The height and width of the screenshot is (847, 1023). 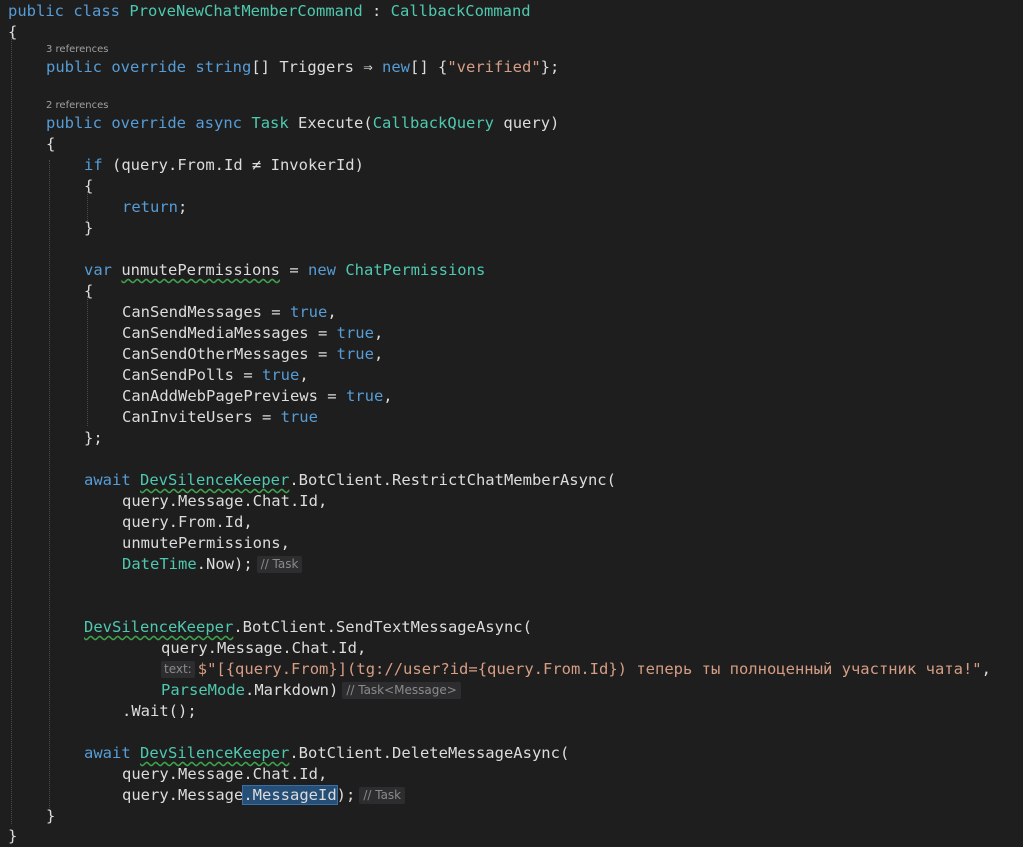 I want to click on property-assignment: CanSendMessages =, so click(x=206, y=312).